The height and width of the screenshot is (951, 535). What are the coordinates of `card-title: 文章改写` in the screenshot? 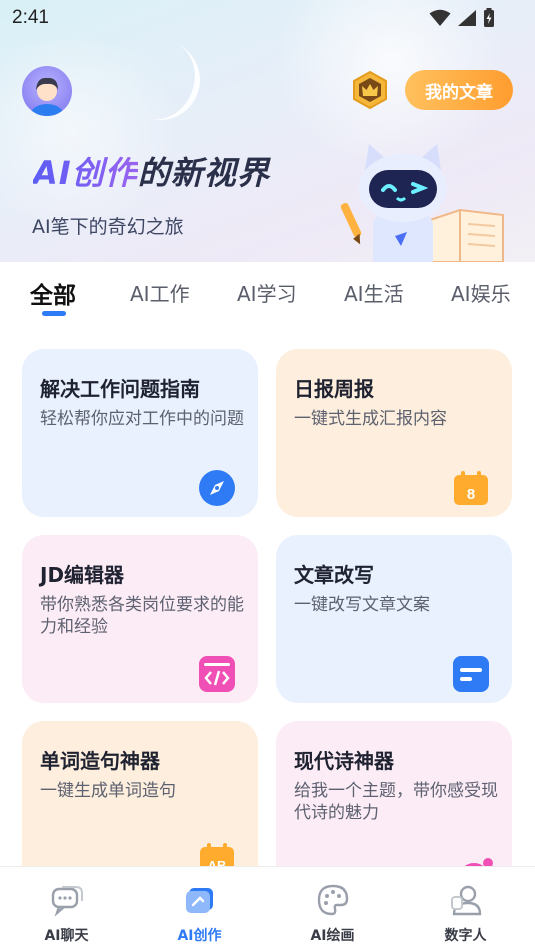 It's located at (334, 575).